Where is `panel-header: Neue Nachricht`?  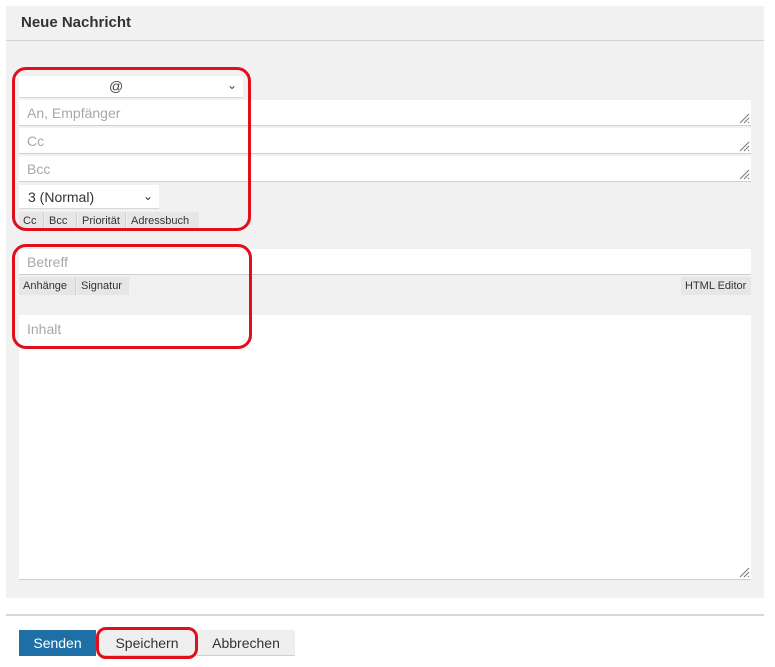 panel-header: Neue Nachricht is located at coordinates (385, 23).